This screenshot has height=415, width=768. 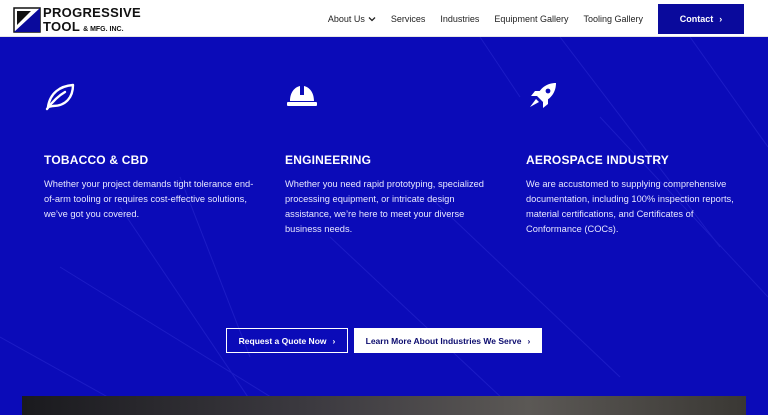 I want to click on learn-more-label: Learn More About Industries We Serve, so click(x=443, y=340).